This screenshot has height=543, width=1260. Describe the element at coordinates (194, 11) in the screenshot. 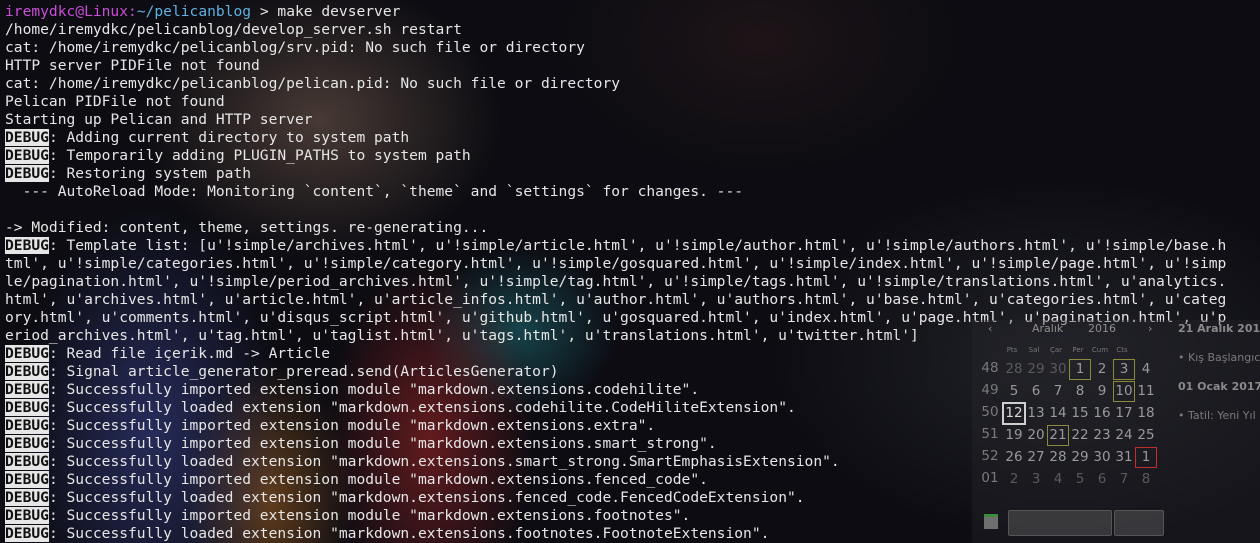

I see `prompt-path: ~/pelicanblog` at that location.